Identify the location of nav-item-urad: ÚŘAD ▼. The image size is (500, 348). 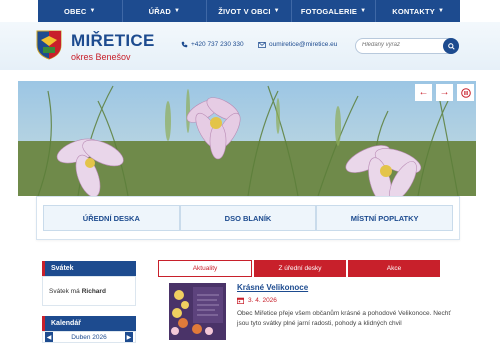
(165, 11).